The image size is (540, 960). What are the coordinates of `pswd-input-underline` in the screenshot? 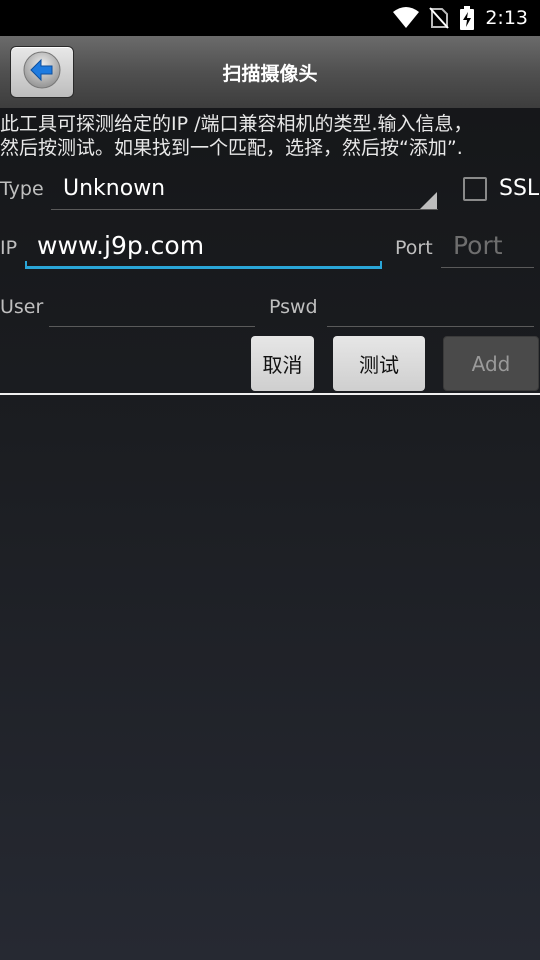 It's located at (430, 326).